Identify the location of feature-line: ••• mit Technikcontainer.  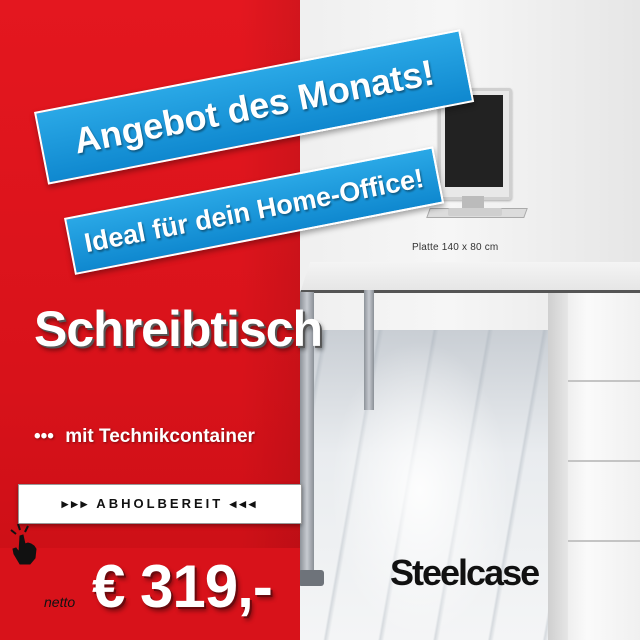
(144, 437).